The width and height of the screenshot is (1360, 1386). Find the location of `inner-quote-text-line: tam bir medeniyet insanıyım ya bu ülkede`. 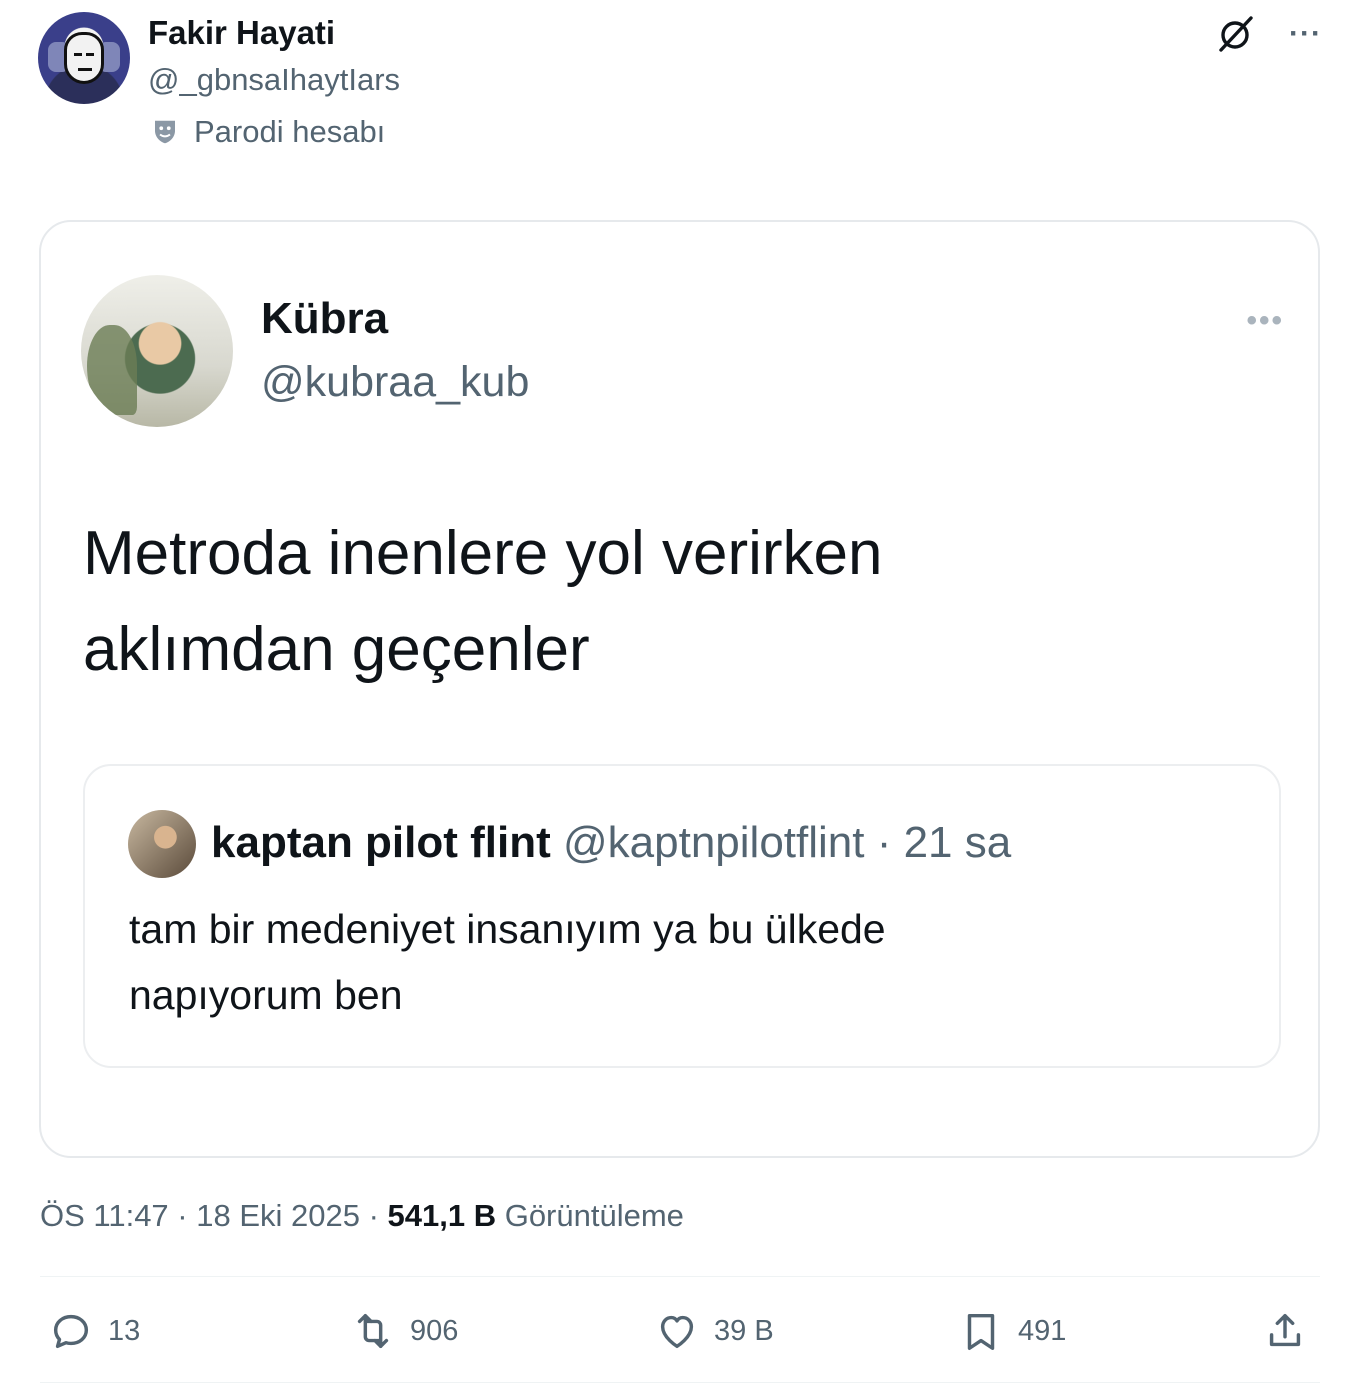

inner-quote-text-line: tam bir medeniyet insanıyım ya bu ülkede is located at coordinates (507, 929).